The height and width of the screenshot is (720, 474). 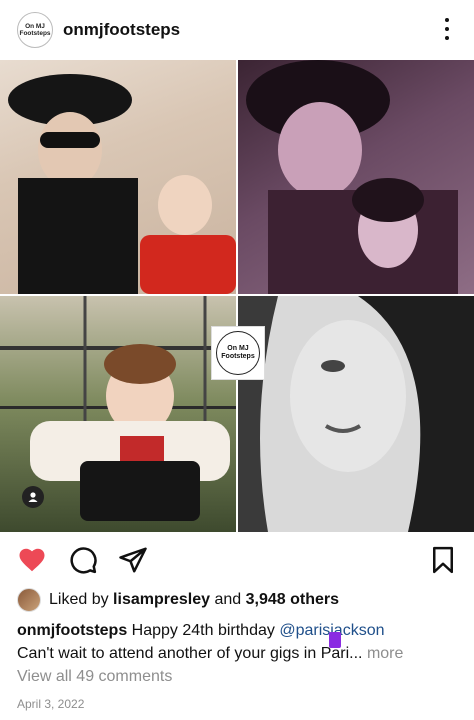 What do you see at coordinates (203, 630) in the screenshot?
I see `caption-text: Happy 24th birthday` at bounding box center [203, 630].